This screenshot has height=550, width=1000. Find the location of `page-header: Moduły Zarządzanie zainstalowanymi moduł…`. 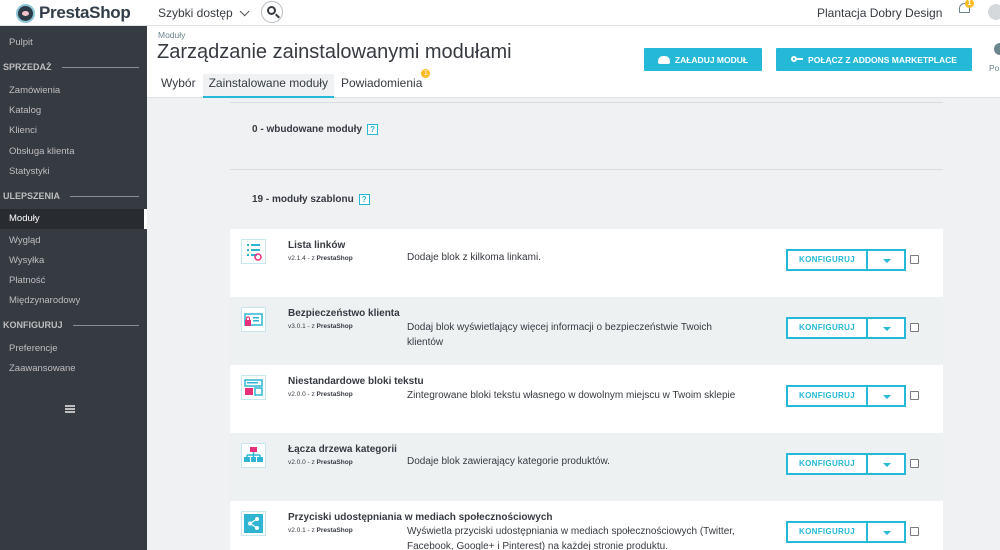

page-header: Moduły Zarządzanie zainstalowanymi moduł… is located at coordinates (573, 62).